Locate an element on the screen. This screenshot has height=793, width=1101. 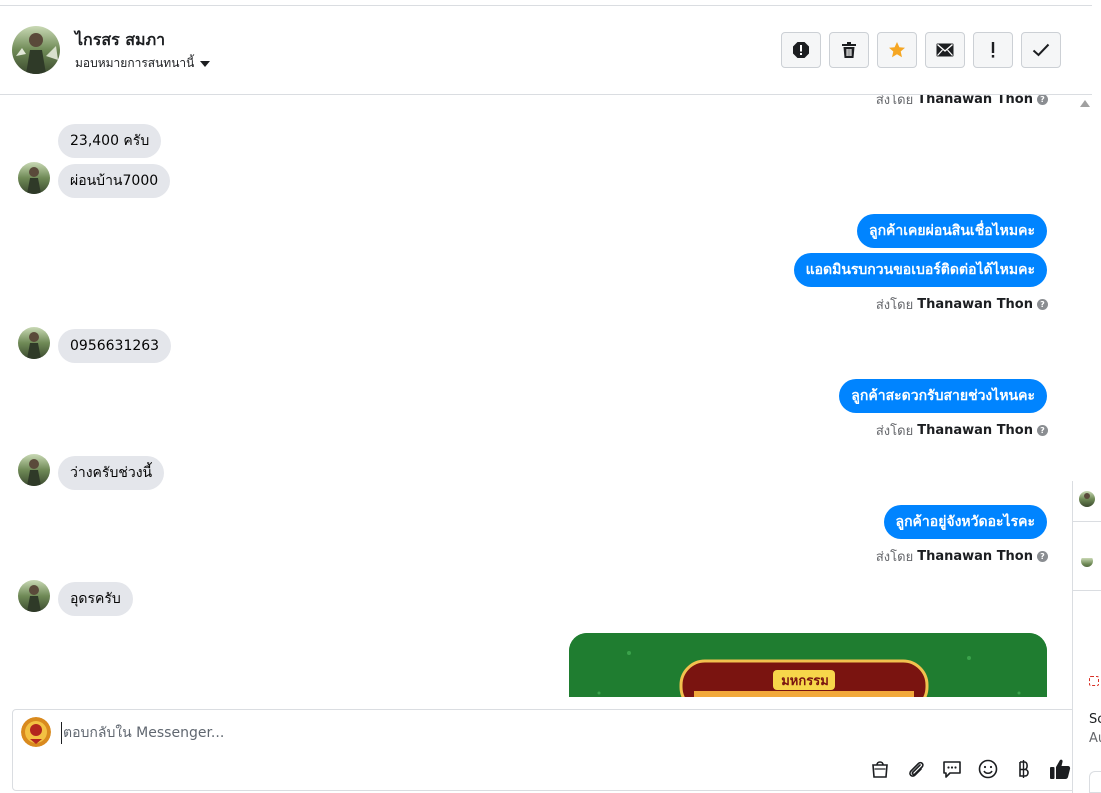
side-text-2: Au is located at coordinates (1095, 738).